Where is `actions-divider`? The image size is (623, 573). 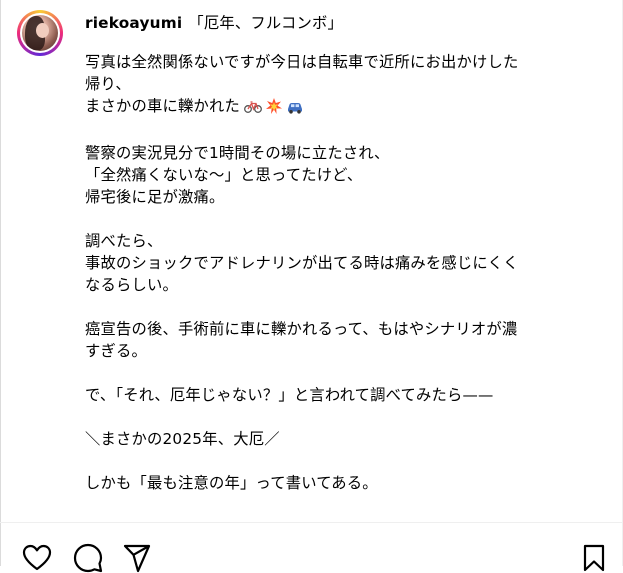 actions-divider is located at coordinates (311, 522).